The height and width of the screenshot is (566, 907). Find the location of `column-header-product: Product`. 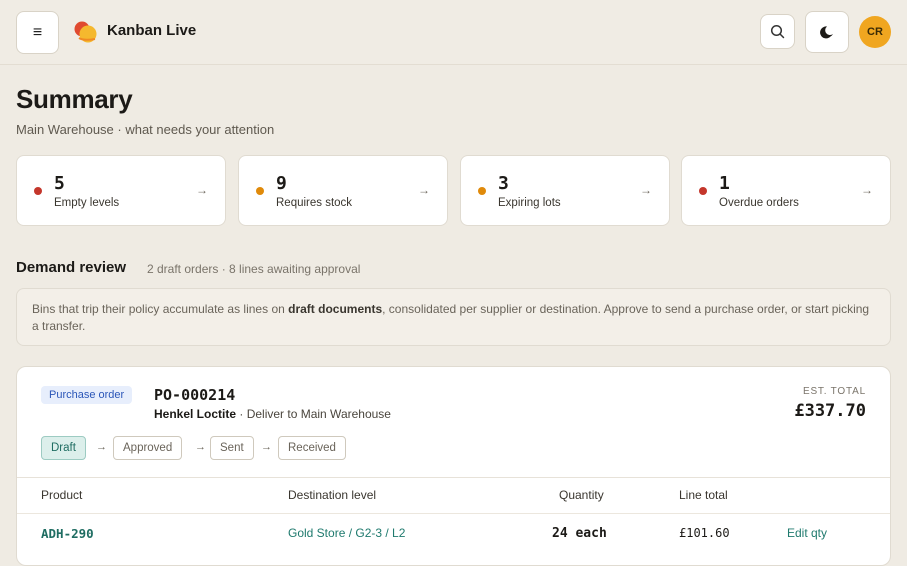

column-header-product: Product is located at coordinates (62, 495).